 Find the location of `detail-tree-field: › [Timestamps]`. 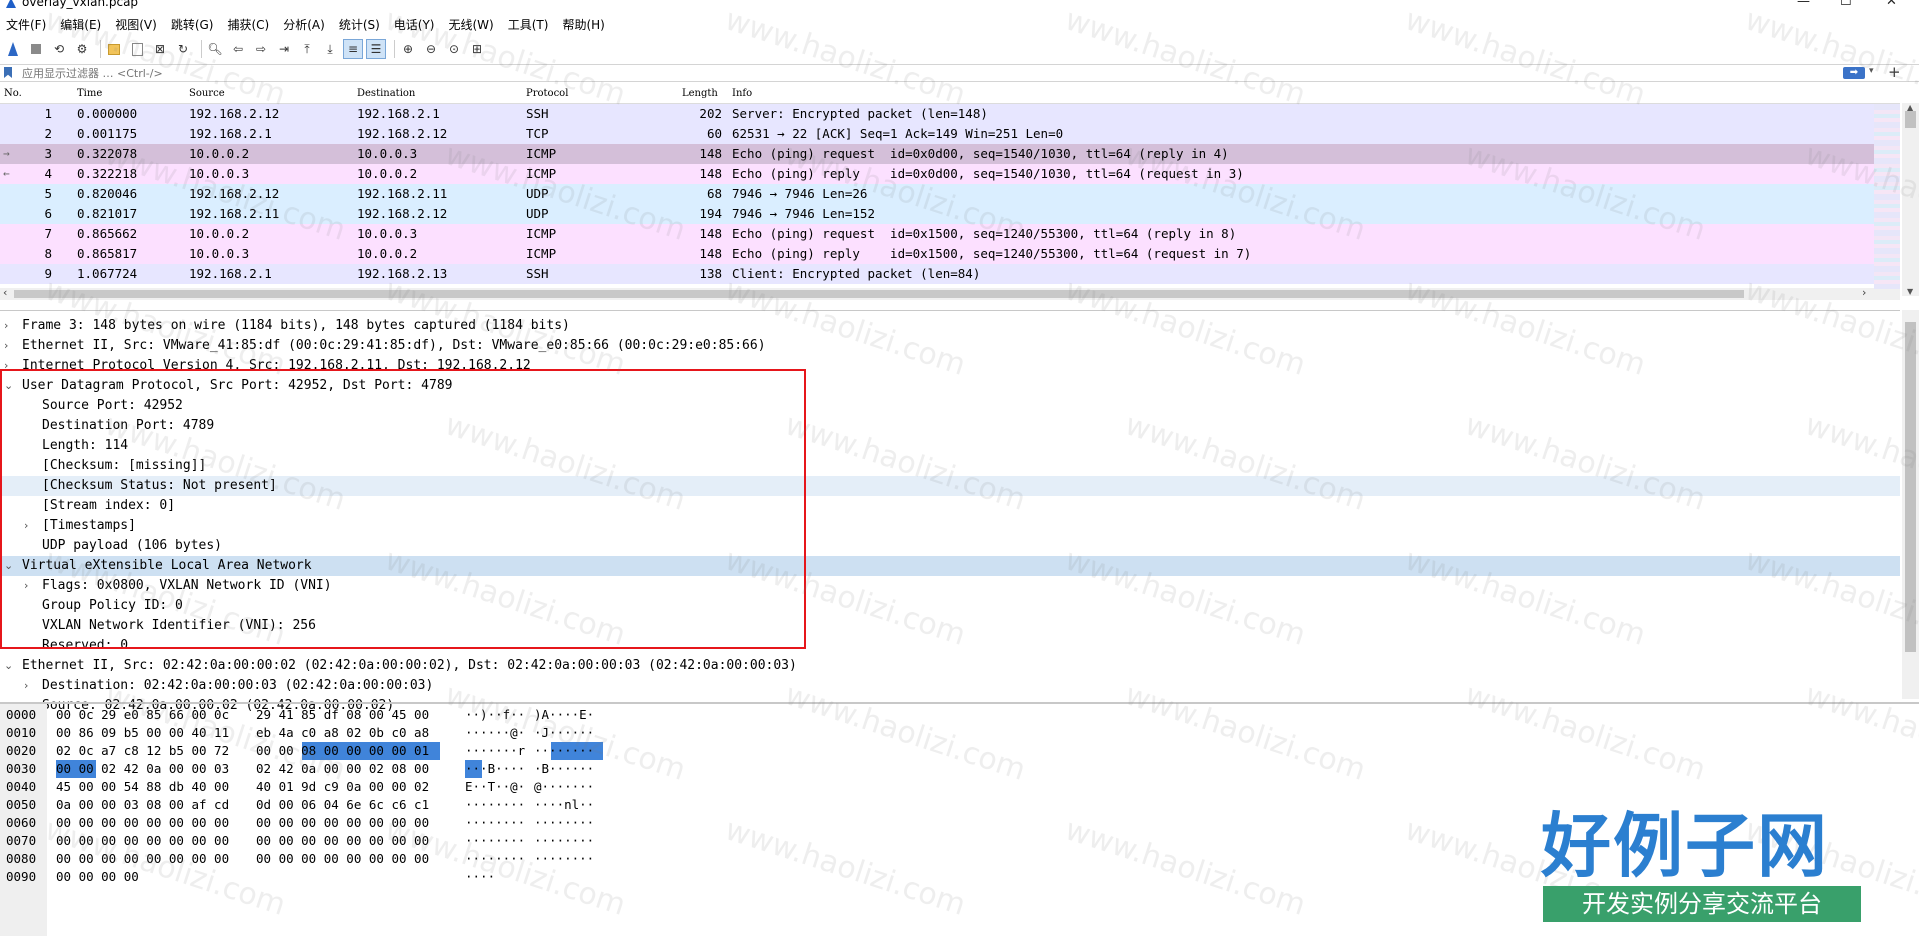

detail-tree-field: › [Timestamps] is located at coordinates (950, 526).